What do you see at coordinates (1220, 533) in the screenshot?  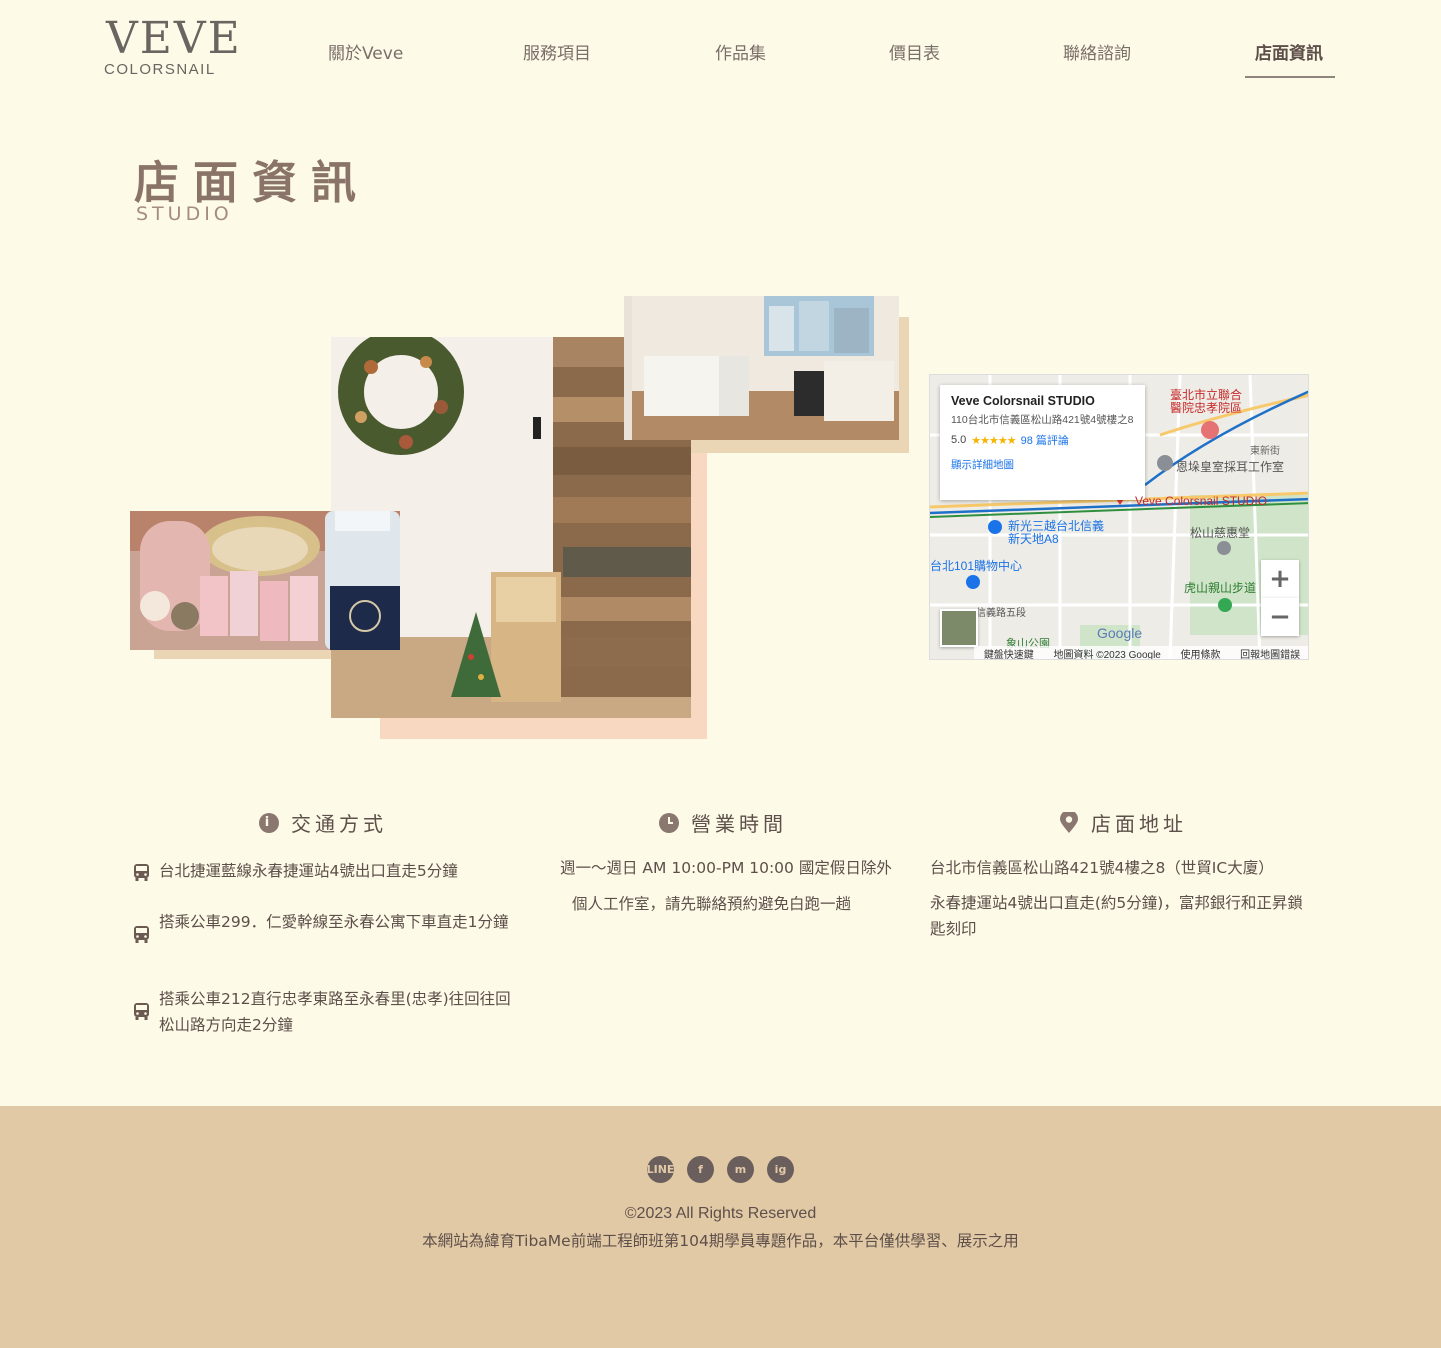 I see `map-label-temple: 松山慈惠堂` at bounding box center [1220, 533].